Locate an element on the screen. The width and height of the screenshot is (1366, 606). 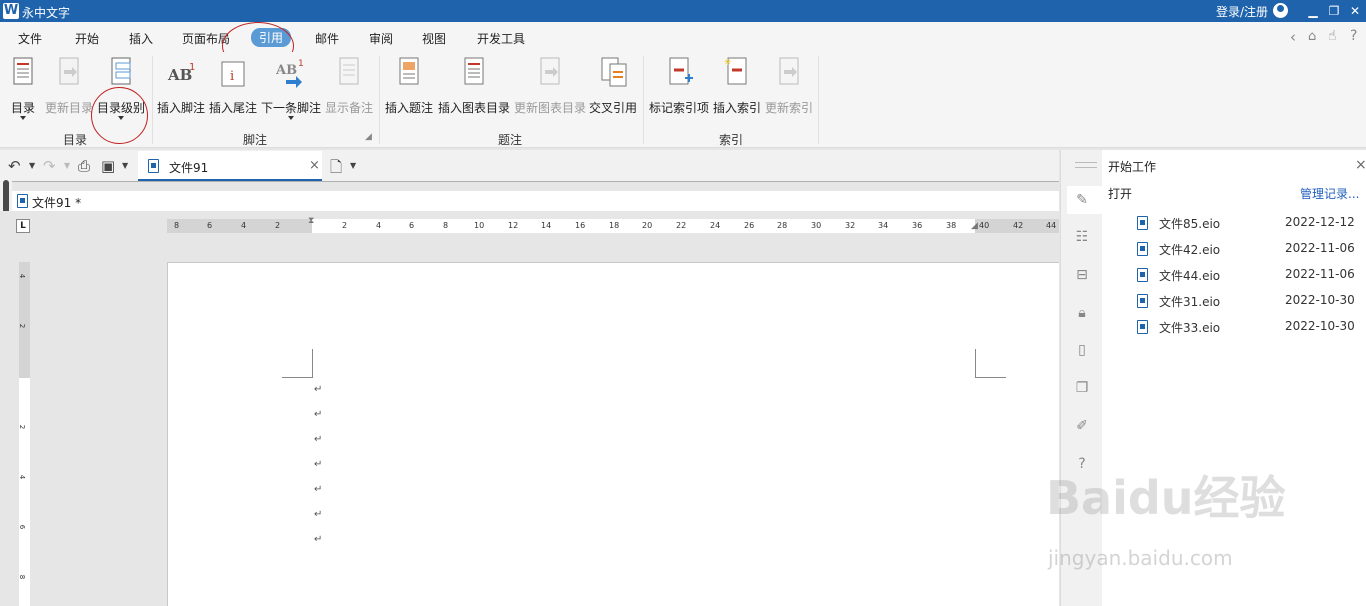
annotation-circle-toc-level is located at coordinates (119, 115).